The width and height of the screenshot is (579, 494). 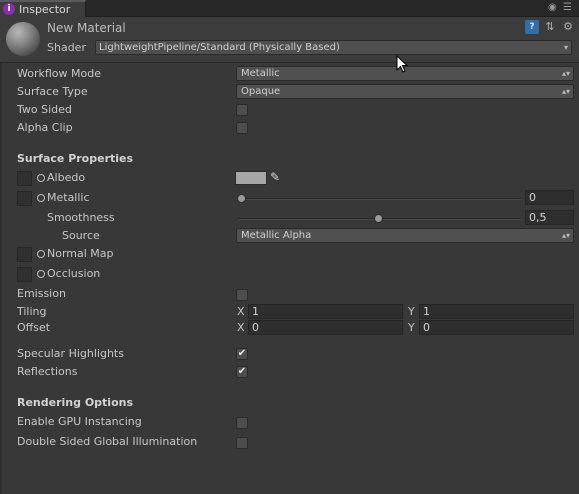 What do you see at coordinates (68, 197) in the screenshot?
I see `metallic-label: Metallic` at bounding box center [68, 197].